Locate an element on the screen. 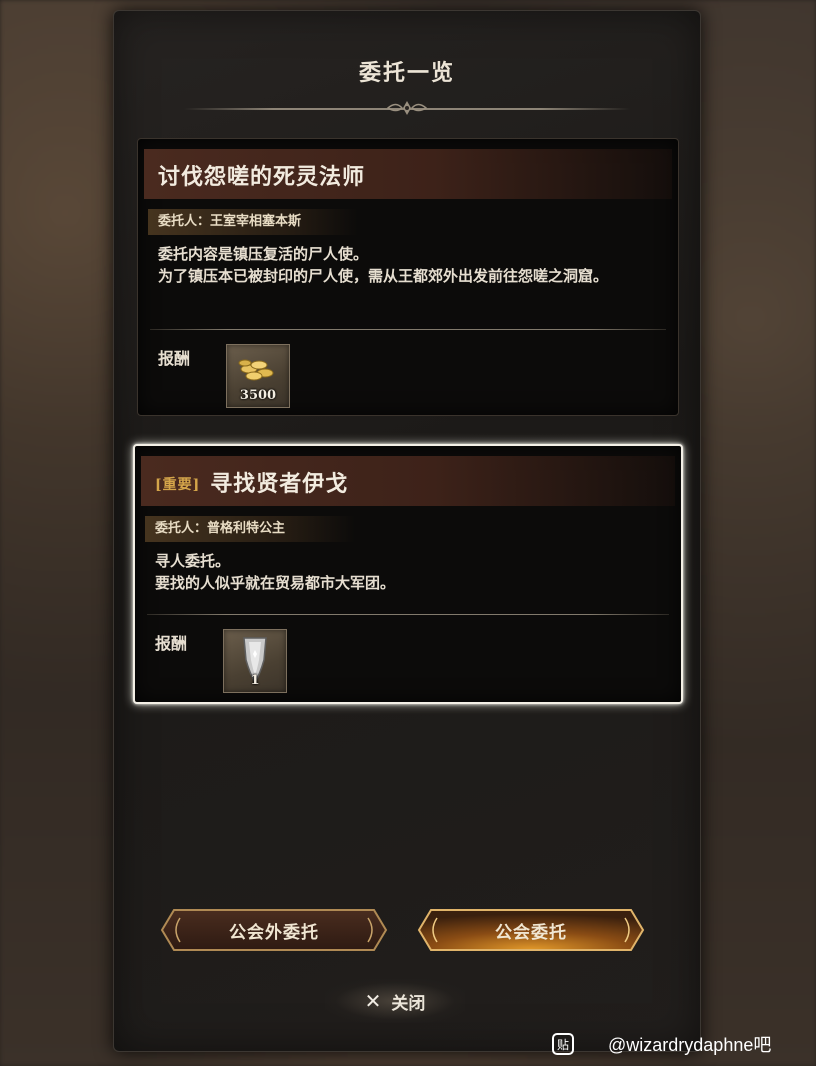 The image size is (816, 1066). quest-title-text: 讨伐怨嗟的死灵法师 is located at coordinates (262, 177).